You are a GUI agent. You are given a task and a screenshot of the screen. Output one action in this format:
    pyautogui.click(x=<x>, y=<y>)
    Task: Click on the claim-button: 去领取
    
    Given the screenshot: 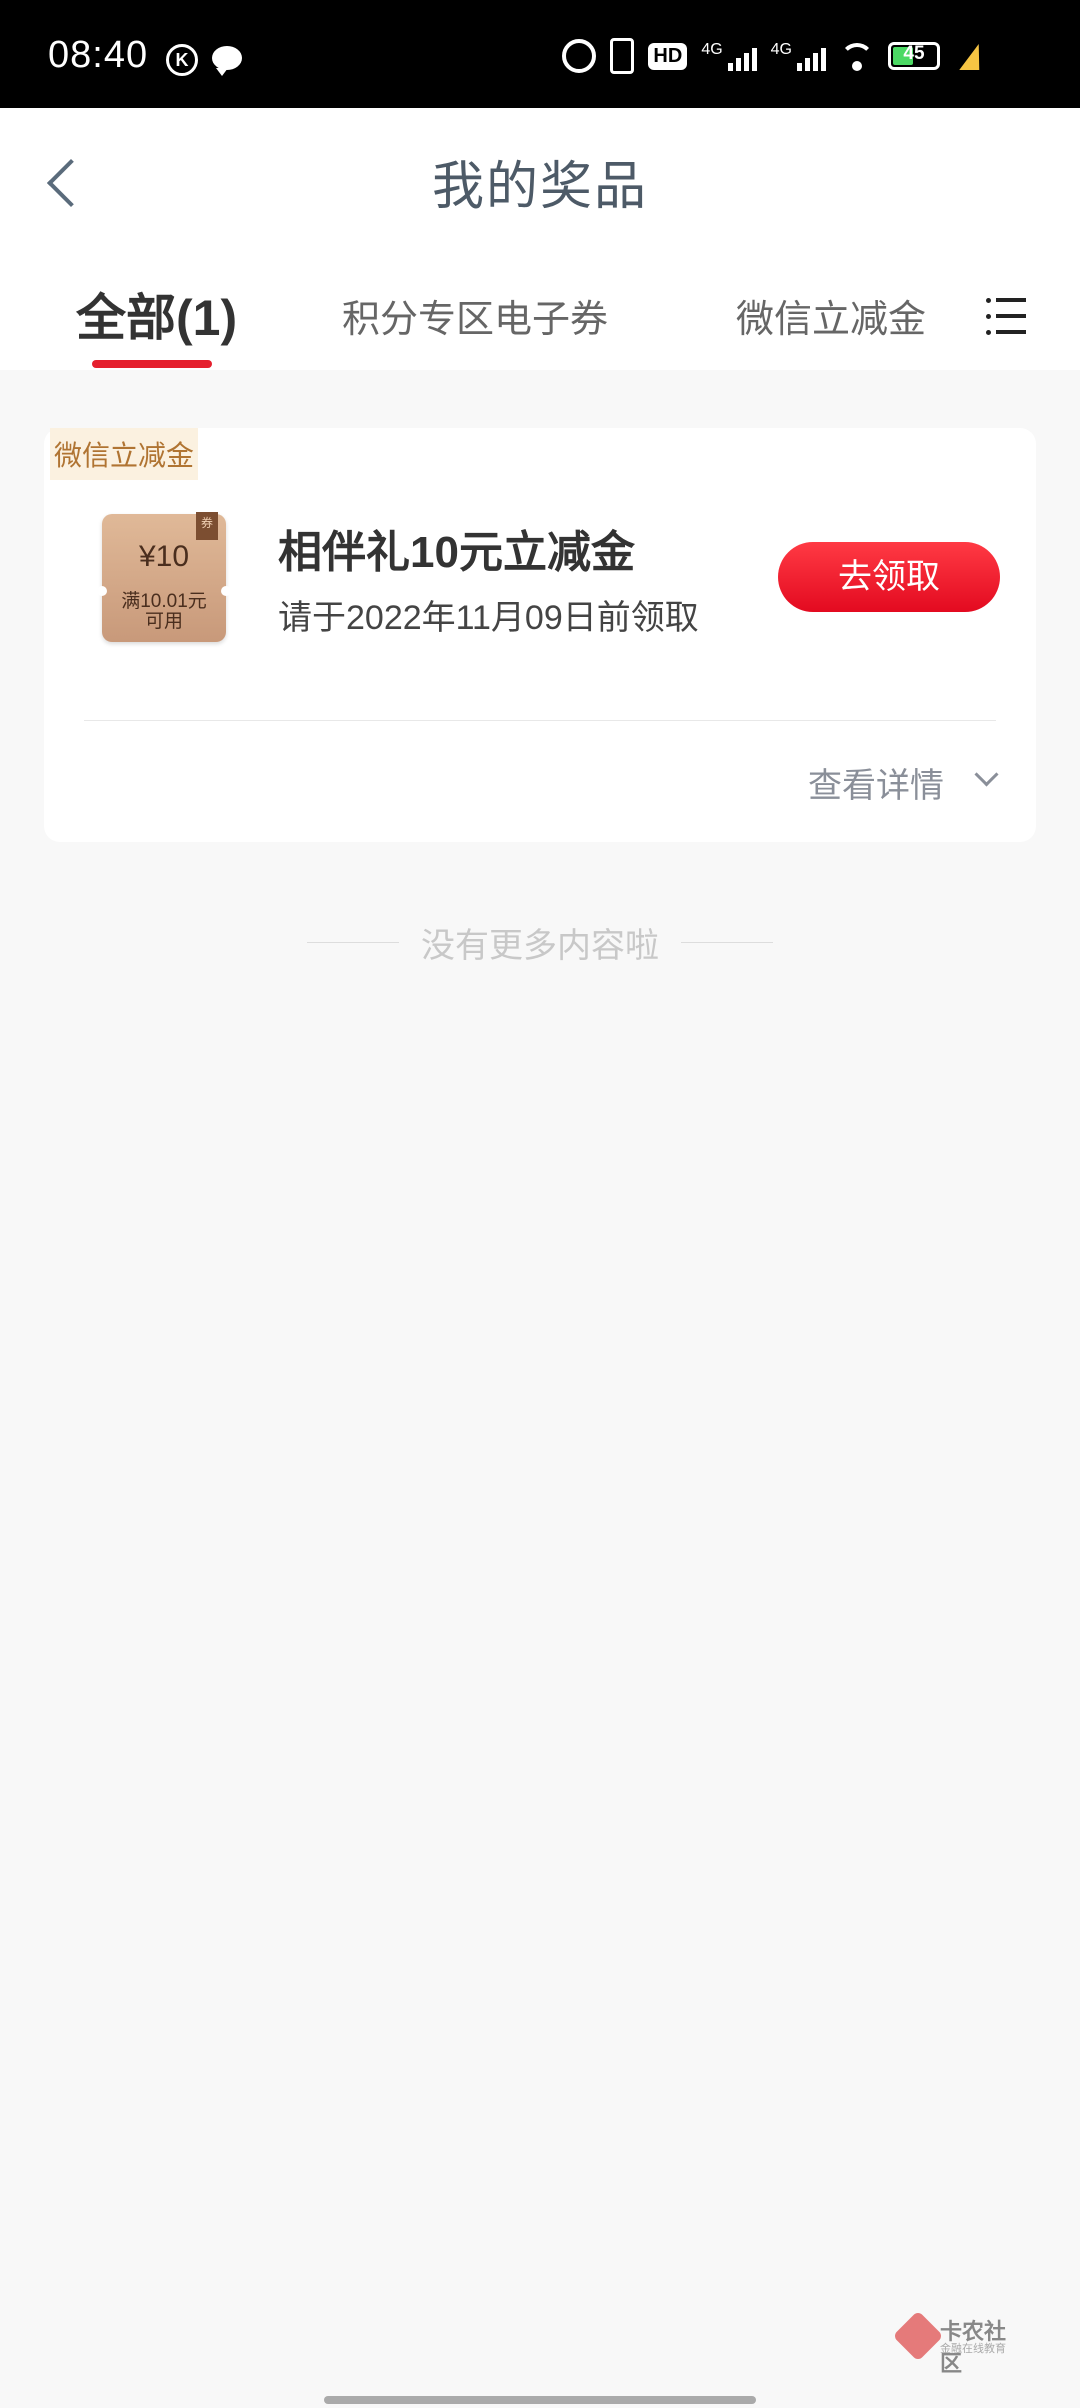 What is the action you would take?
    pyautogui.click(x=889, y=577)
    